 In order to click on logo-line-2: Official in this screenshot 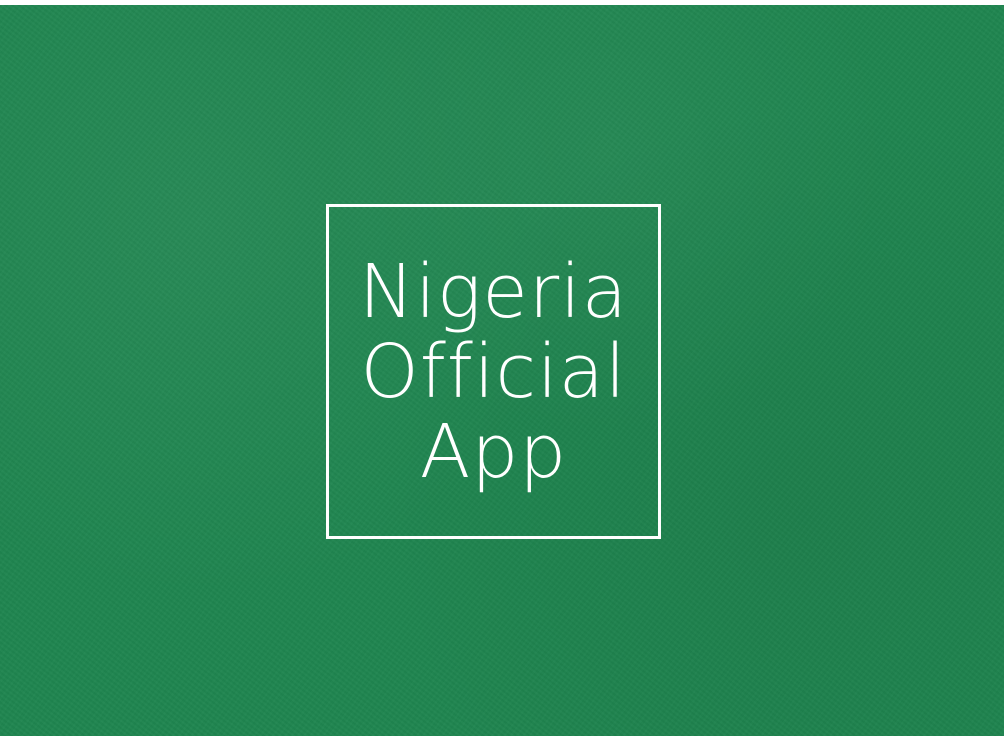, I will do `click(493, 371)`.